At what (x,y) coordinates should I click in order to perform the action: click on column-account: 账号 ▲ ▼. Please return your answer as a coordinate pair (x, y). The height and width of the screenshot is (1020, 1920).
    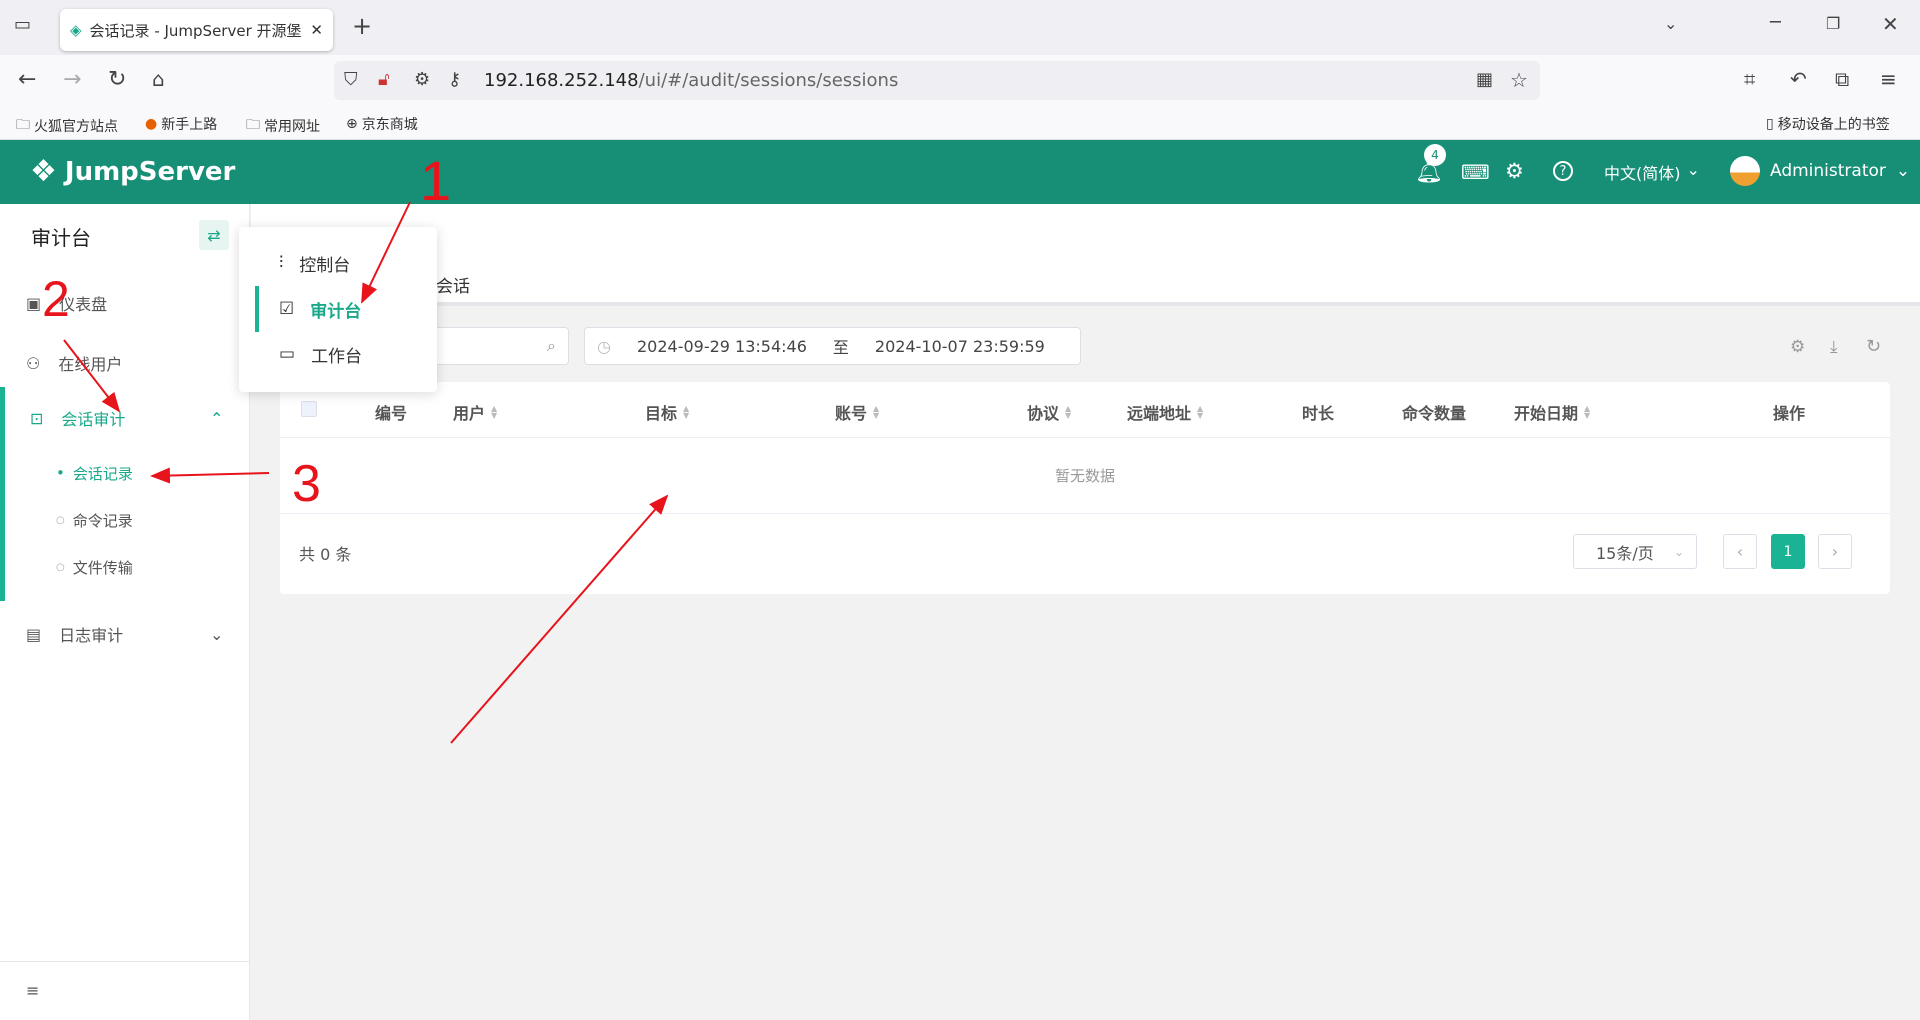
    Looking at the image, I should click on (857, 412).